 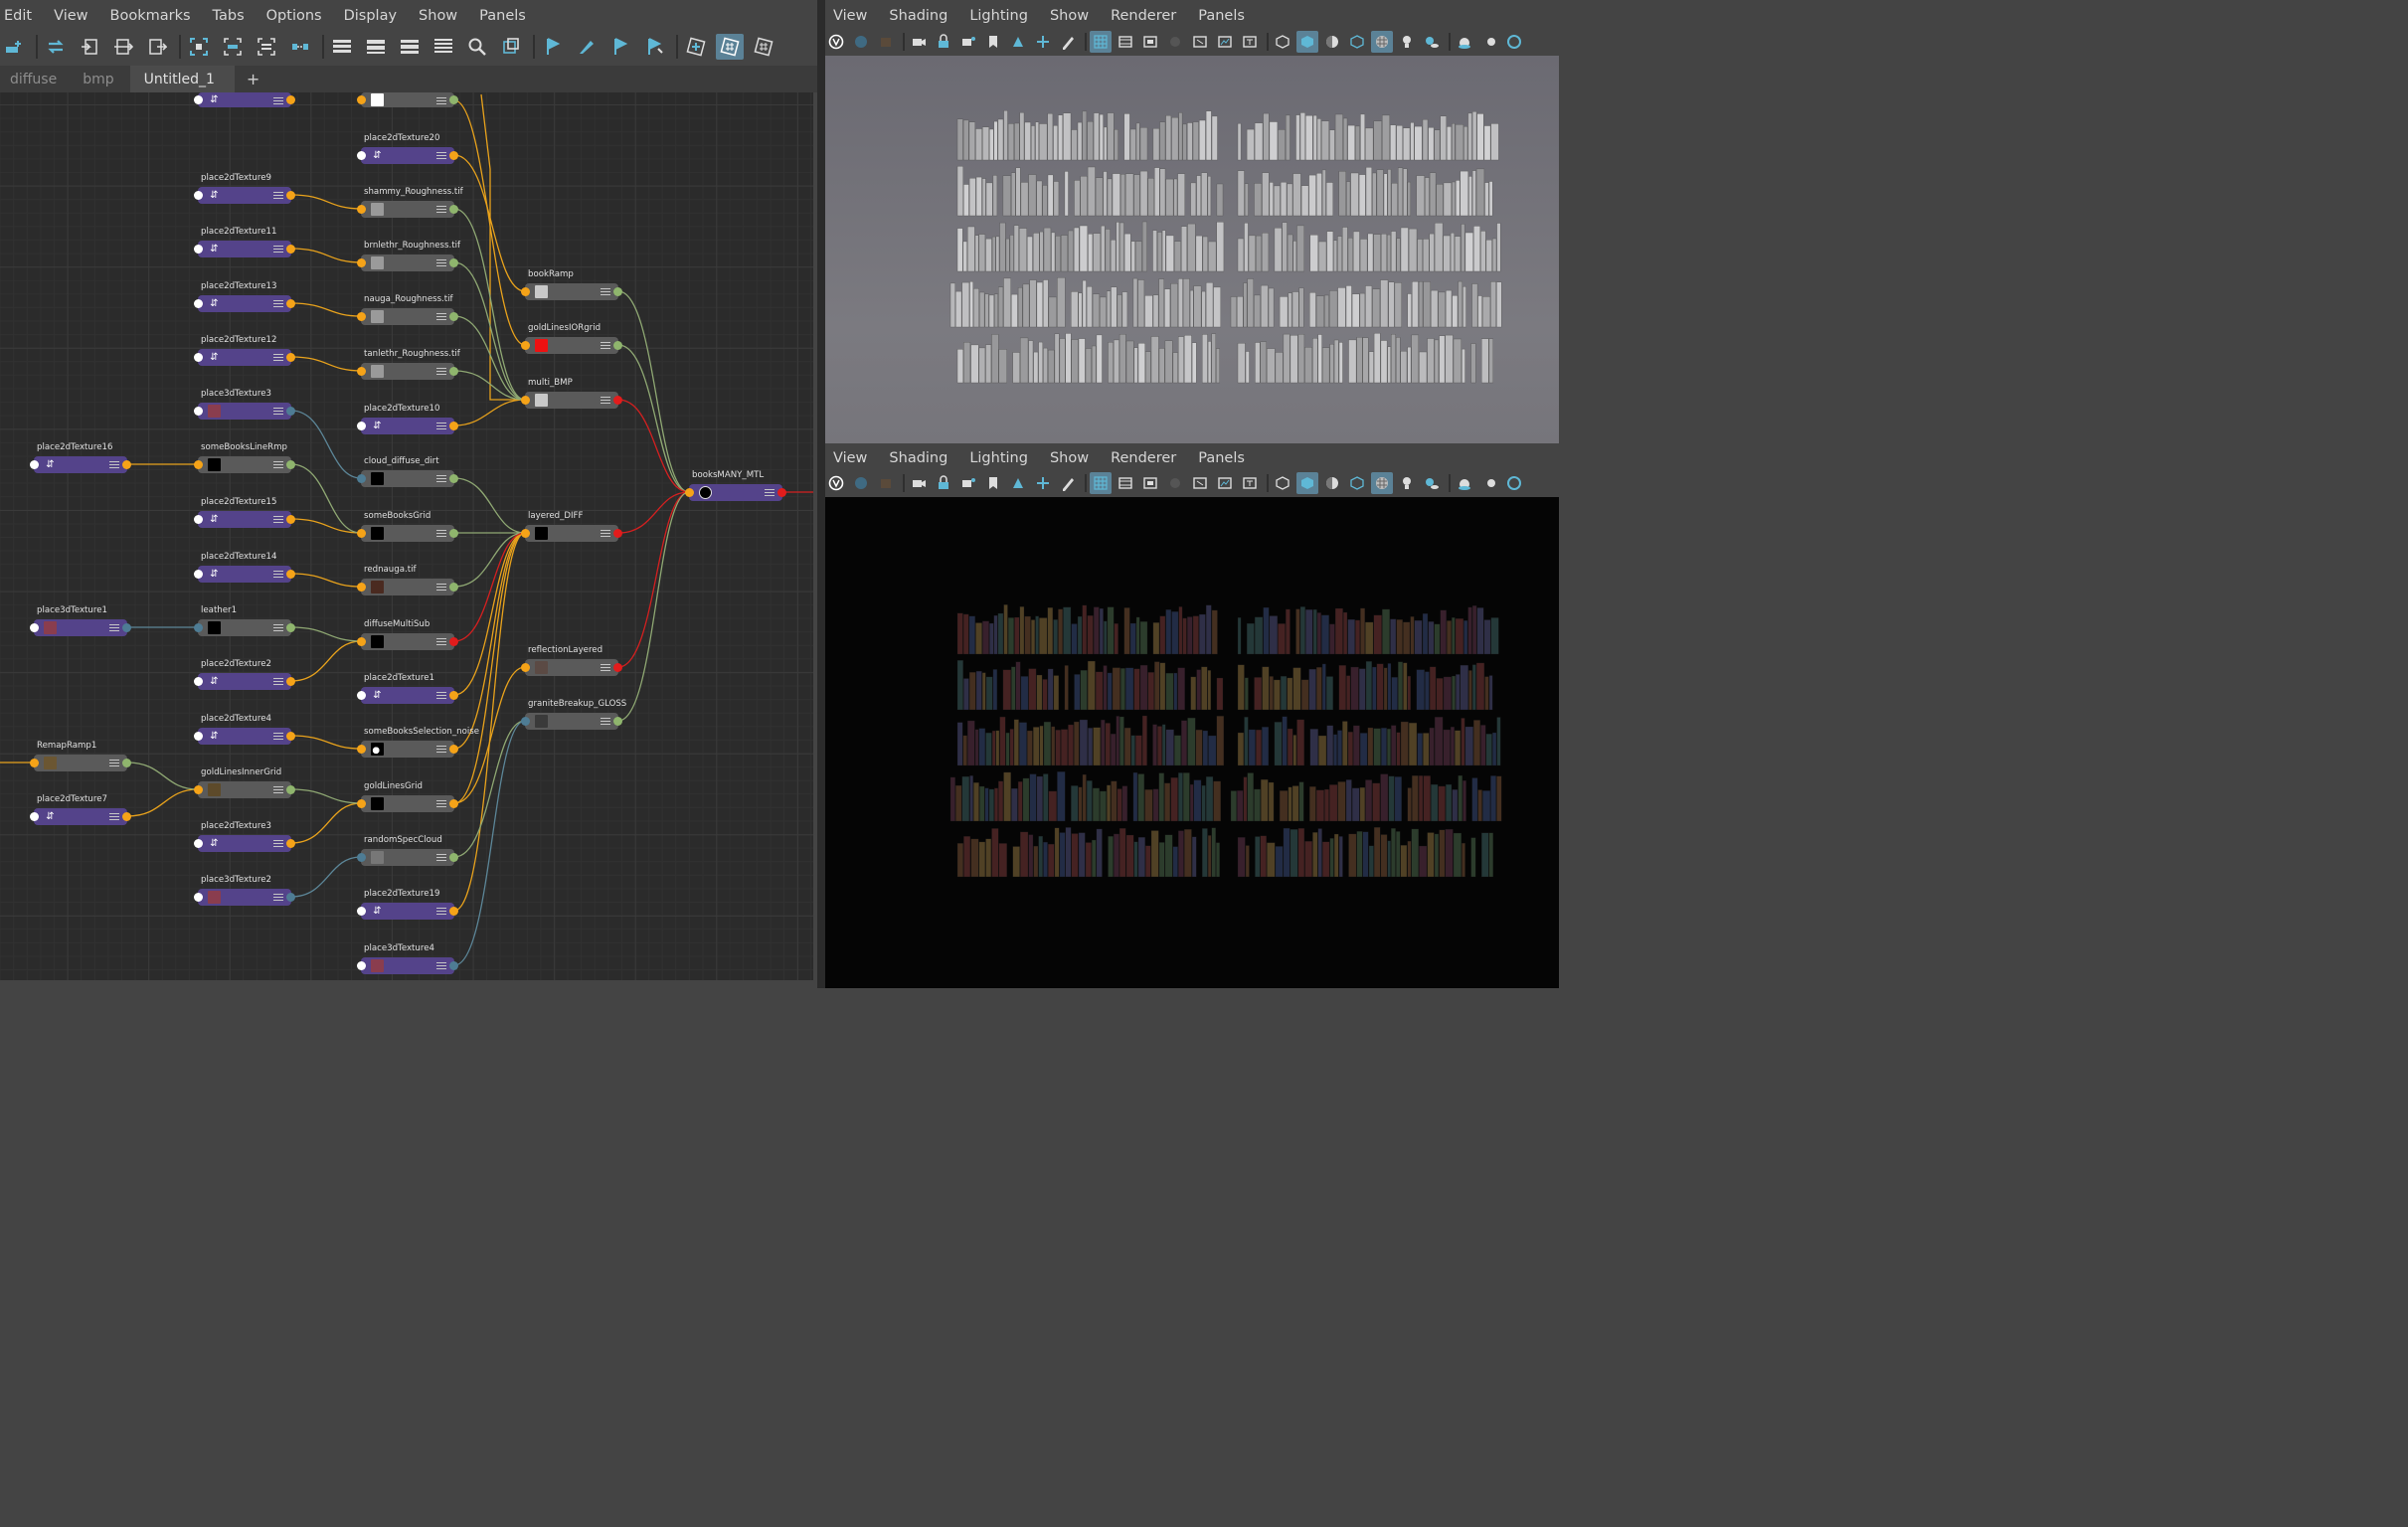 I want to click on node-shammy-roughness: shammy_Roughness.tif, so click(x=410, y=202).